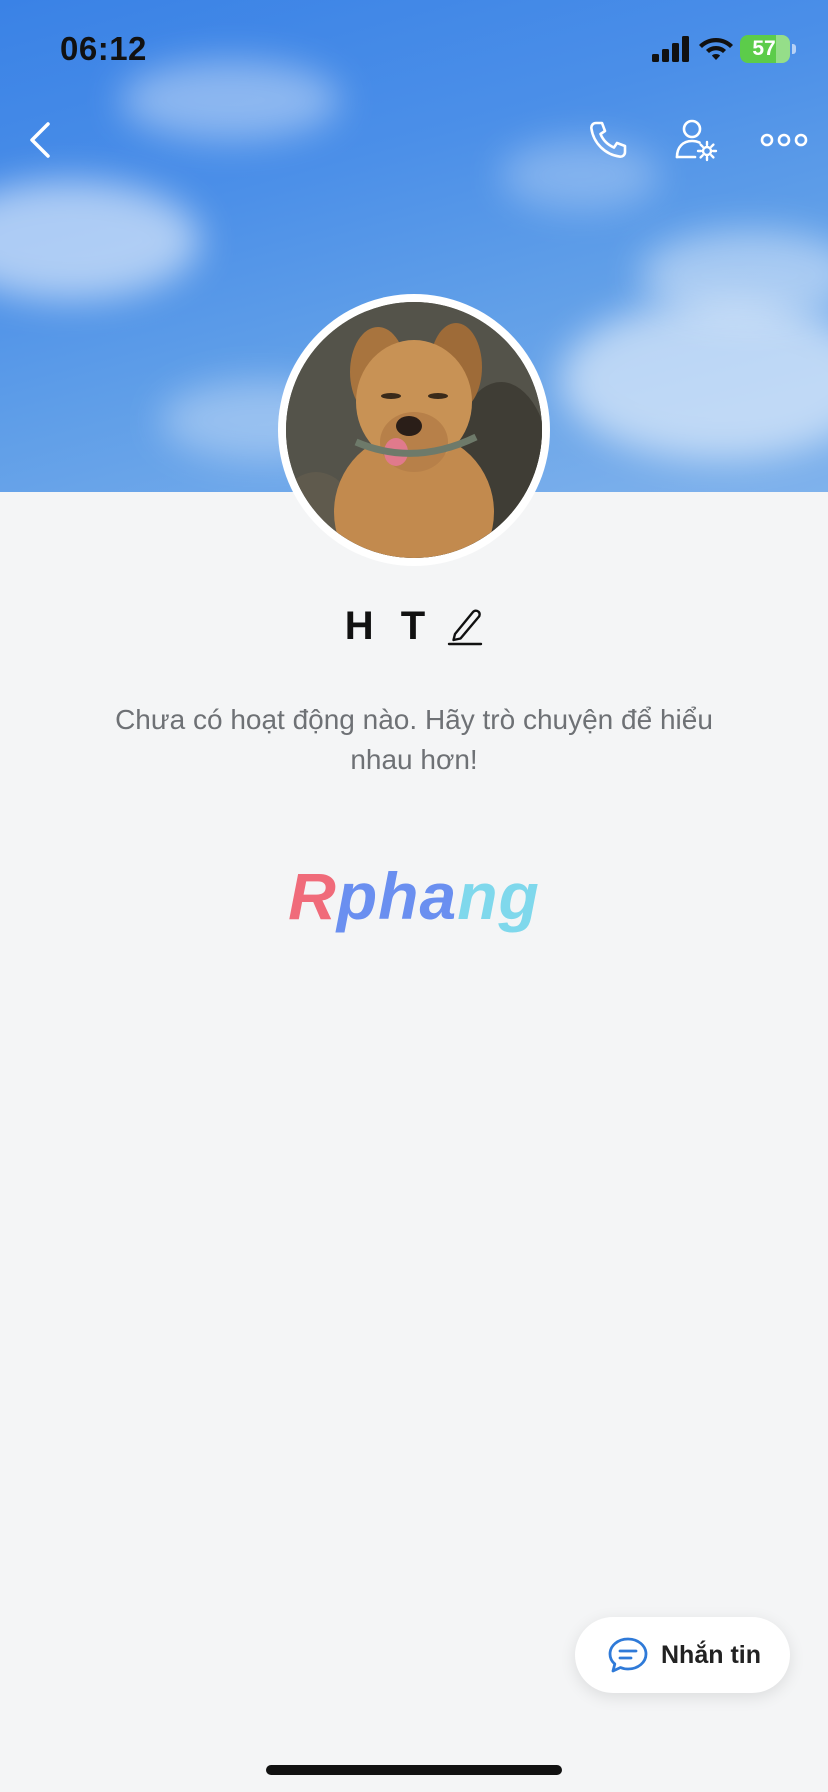 The image size is (828, 1792). Describe the element at coordinates (389, 625) in the screenshot. I see `profile-name: H T` at that location.